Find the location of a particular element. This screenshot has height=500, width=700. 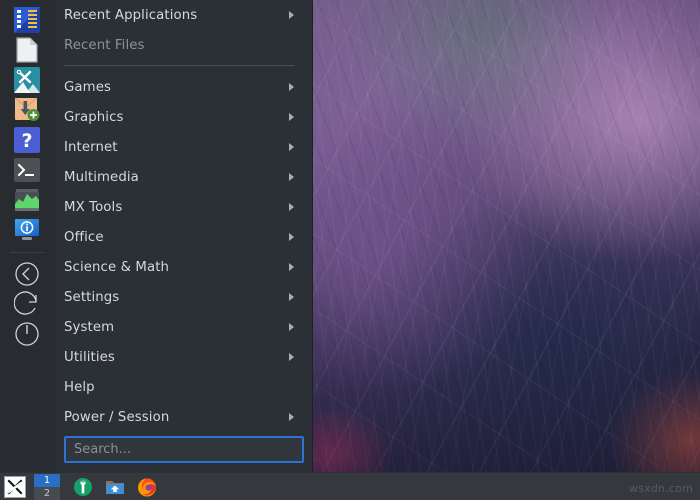

text-document-icon is located at coordinates (27, 50).